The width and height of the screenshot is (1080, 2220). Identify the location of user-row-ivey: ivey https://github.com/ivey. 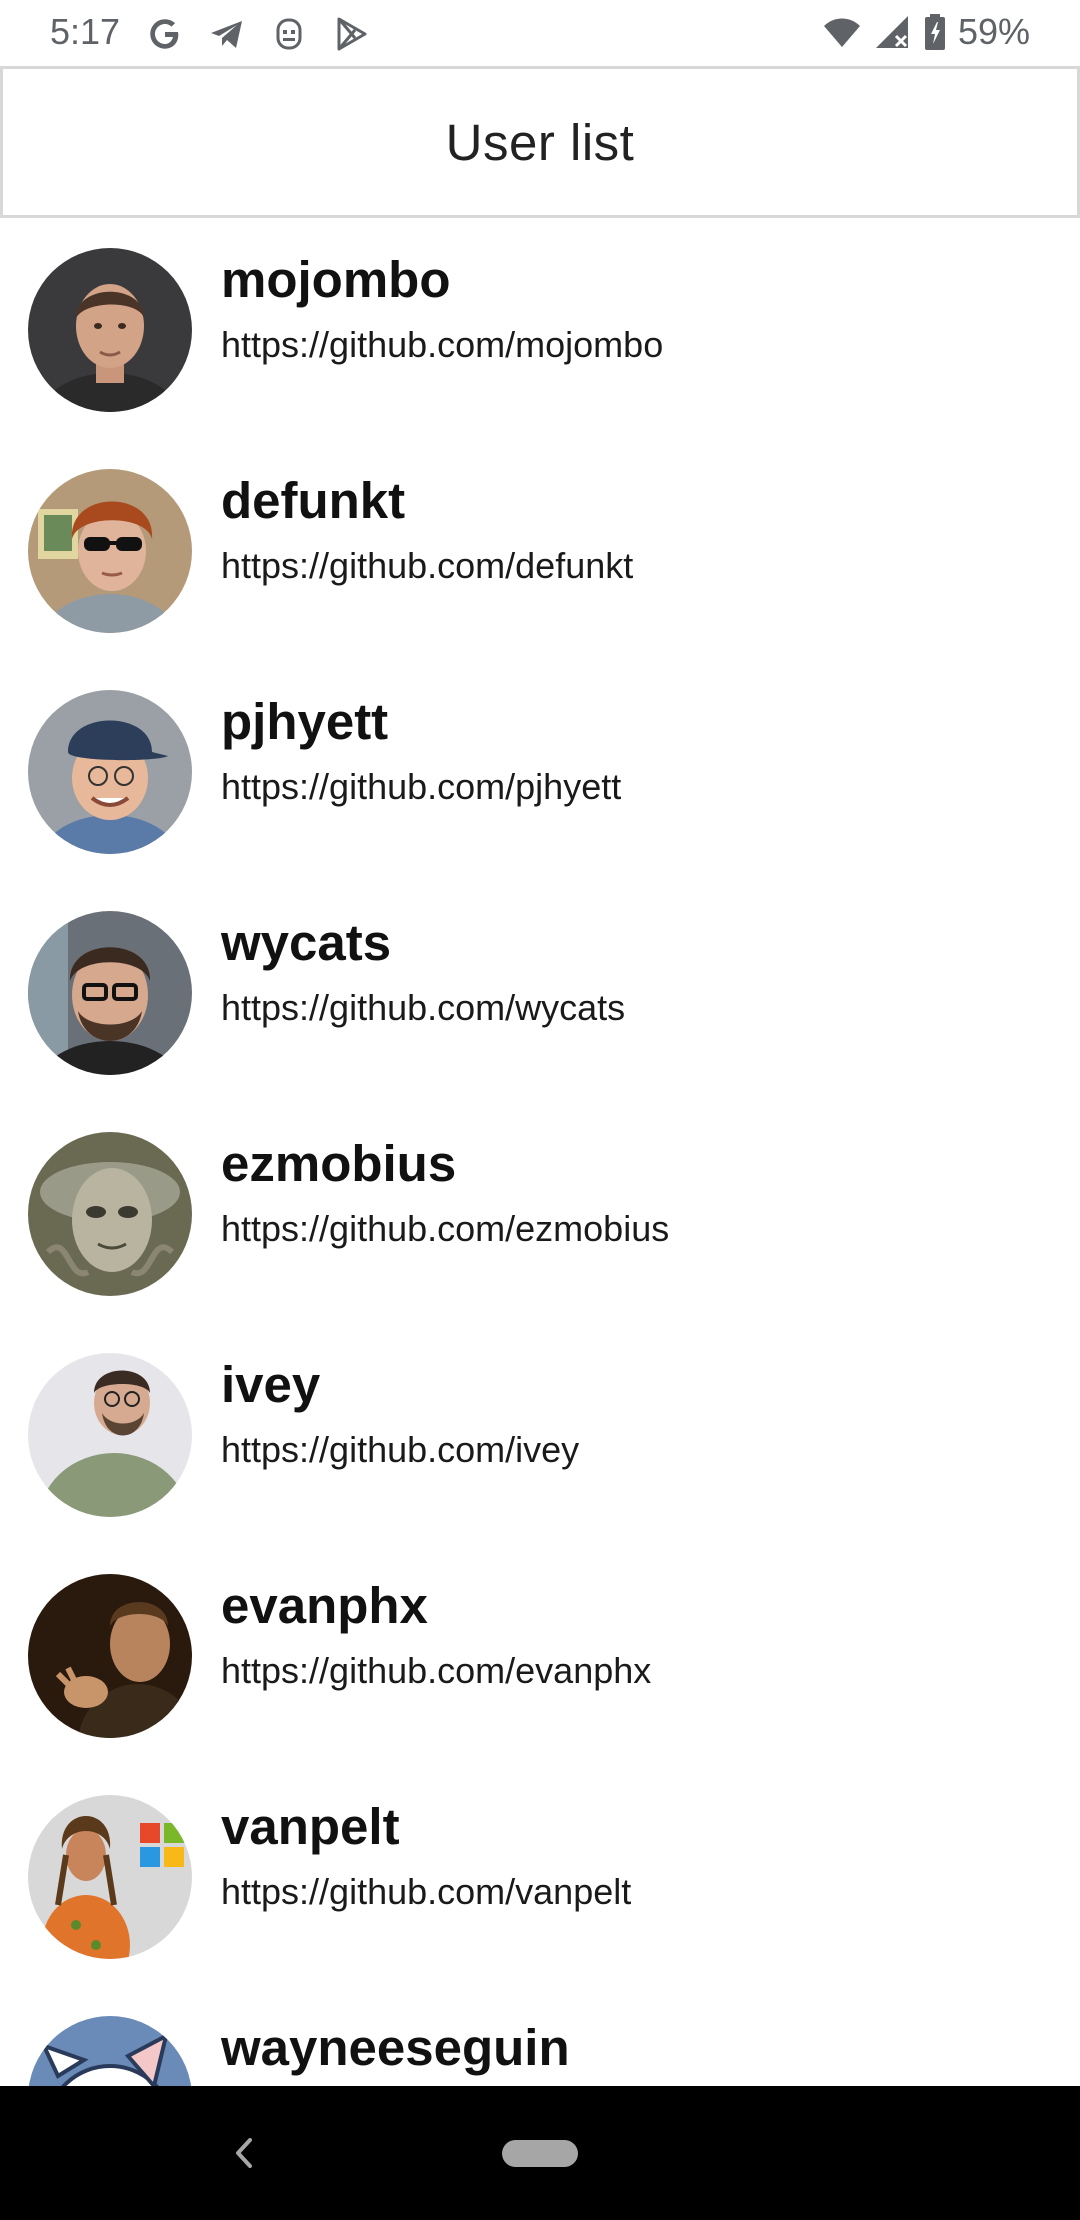
(540, 1433).